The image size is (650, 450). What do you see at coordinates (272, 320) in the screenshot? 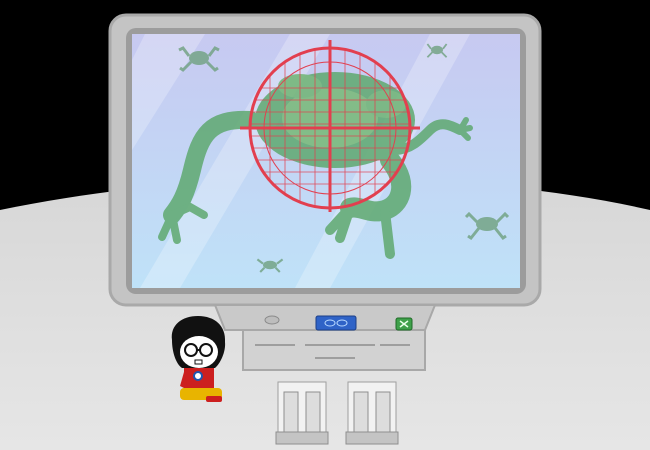
I see `knob-icon` at bounding box center [272, 320].